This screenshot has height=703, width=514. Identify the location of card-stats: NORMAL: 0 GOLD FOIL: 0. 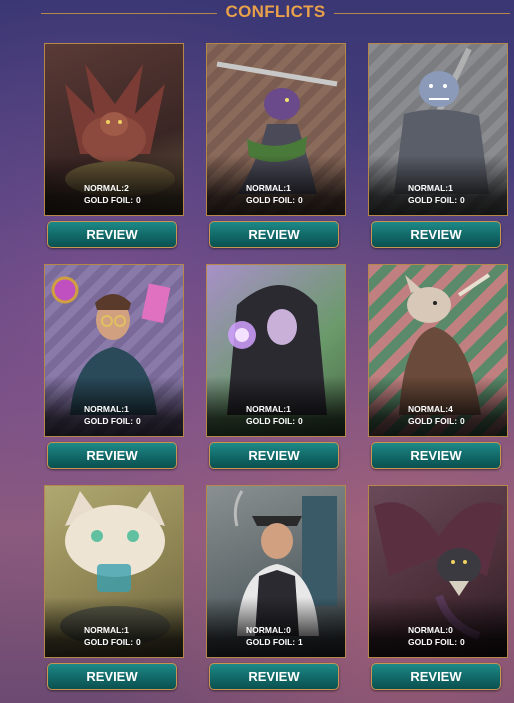
(456, 636).